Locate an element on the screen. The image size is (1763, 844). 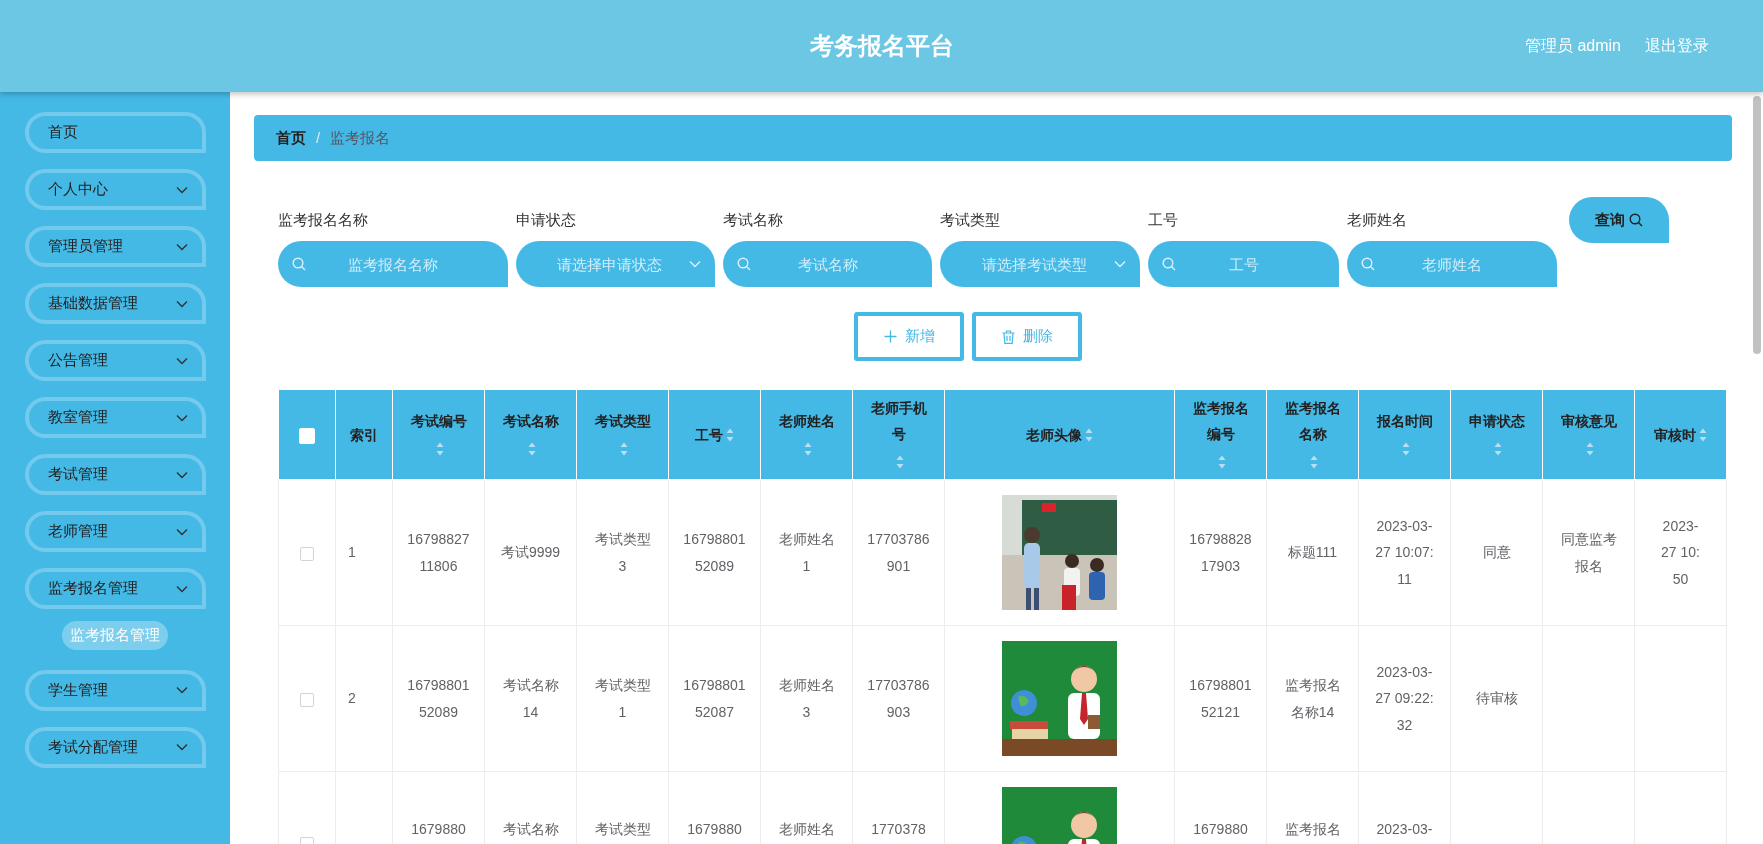
table-cell: 17703786901 is located at coordinates (898, 552).